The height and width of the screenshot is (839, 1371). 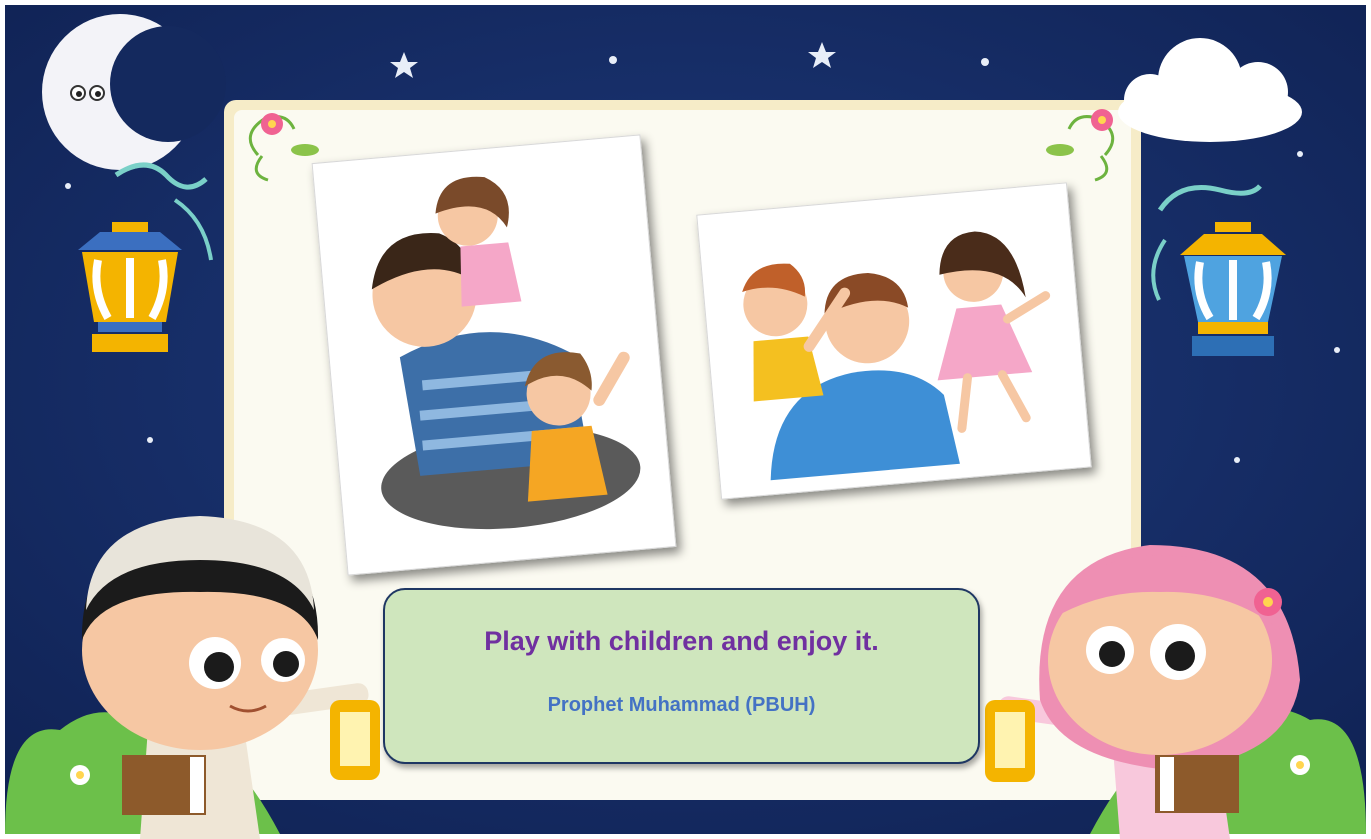 What do you see at coordinates (494, 355) in the screenshot?
I see `father-with-two-children-photo` at bounding box center [494, 355].